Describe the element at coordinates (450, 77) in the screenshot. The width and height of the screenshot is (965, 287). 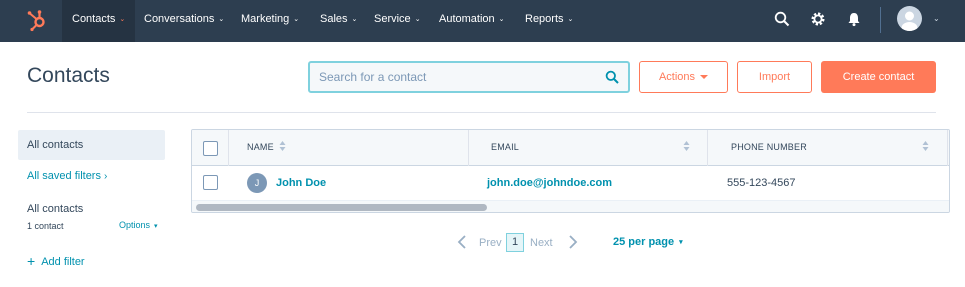
I see `search-input` at that location.